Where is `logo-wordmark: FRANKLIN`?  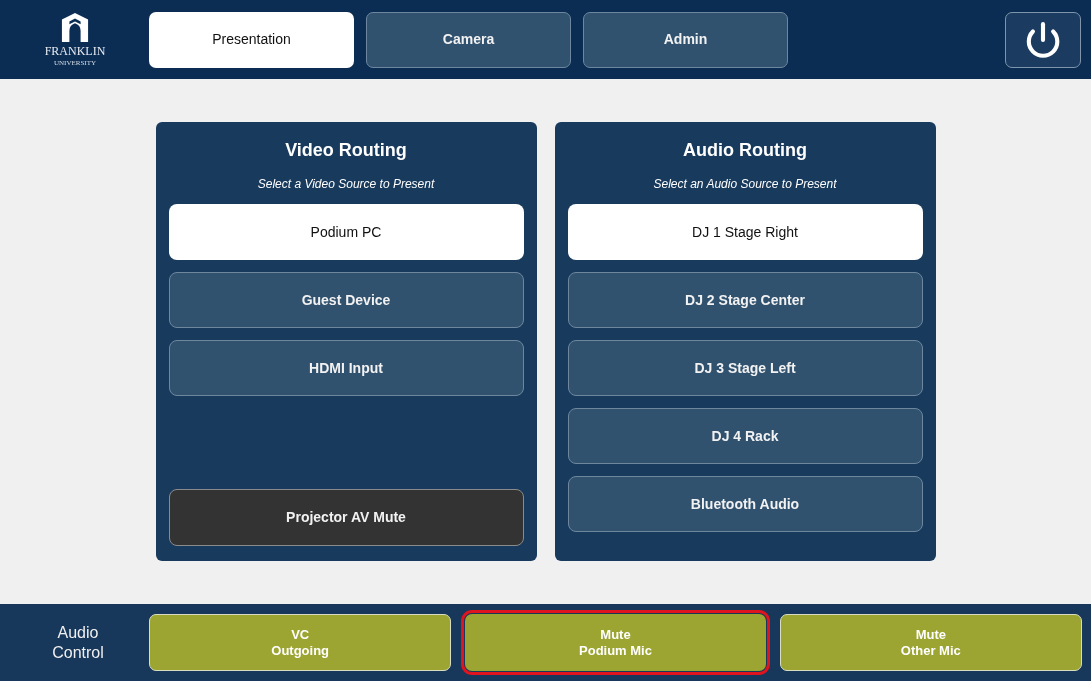
logo-wordmark: FRANKLIN is located at coordinates (75, 51).